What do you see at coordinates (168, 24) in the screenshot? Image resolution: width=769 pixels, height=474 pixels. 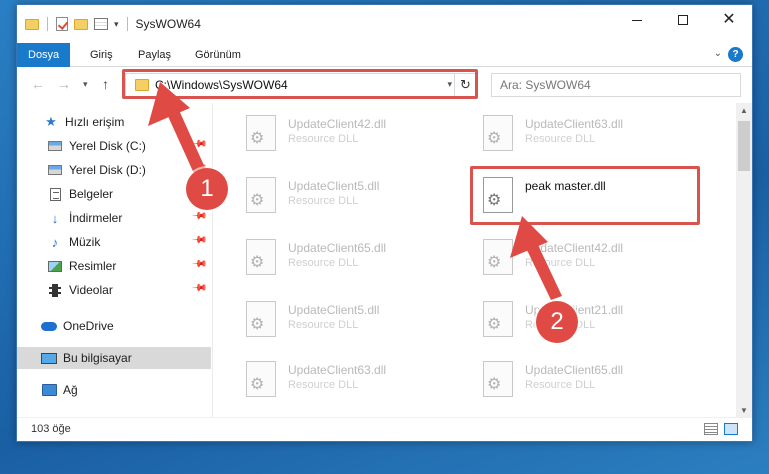 I see `window-title: SysWOW64` at bounding box center [168, 24].